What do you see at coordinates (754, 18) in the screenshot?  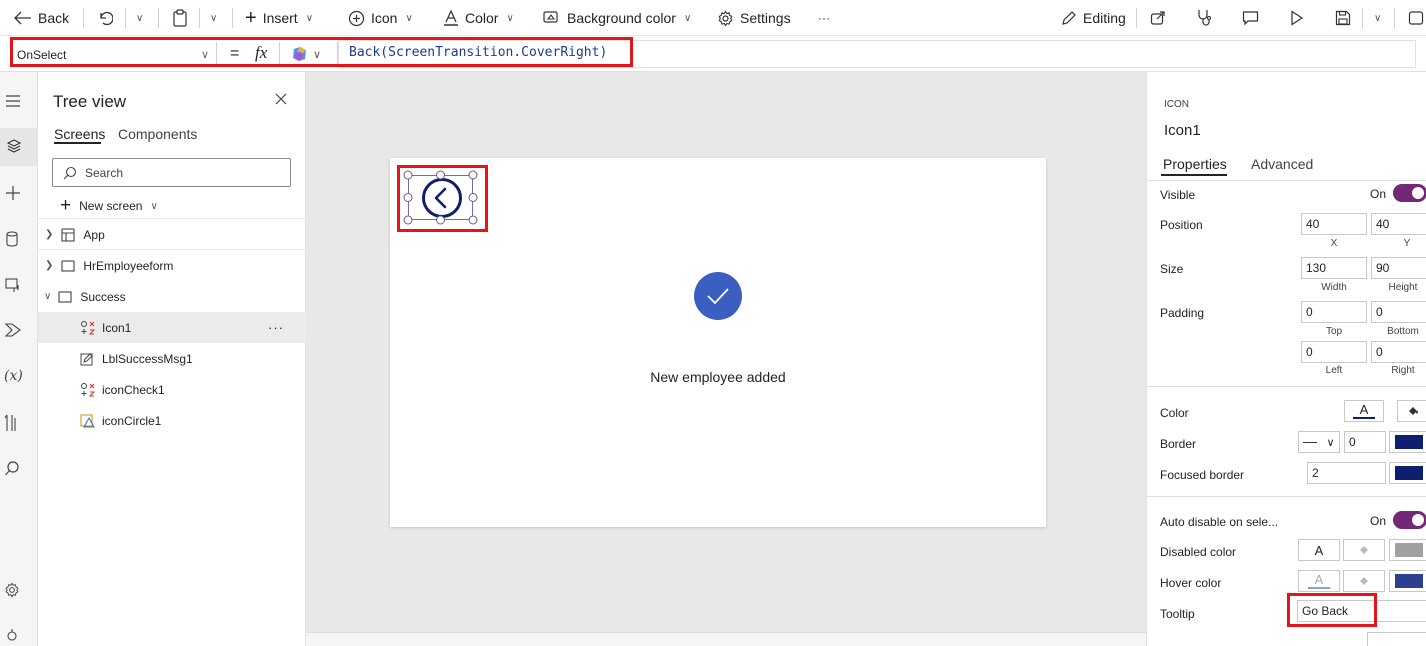 I see `settings-button: Settings` at bounding box center [754, 18].